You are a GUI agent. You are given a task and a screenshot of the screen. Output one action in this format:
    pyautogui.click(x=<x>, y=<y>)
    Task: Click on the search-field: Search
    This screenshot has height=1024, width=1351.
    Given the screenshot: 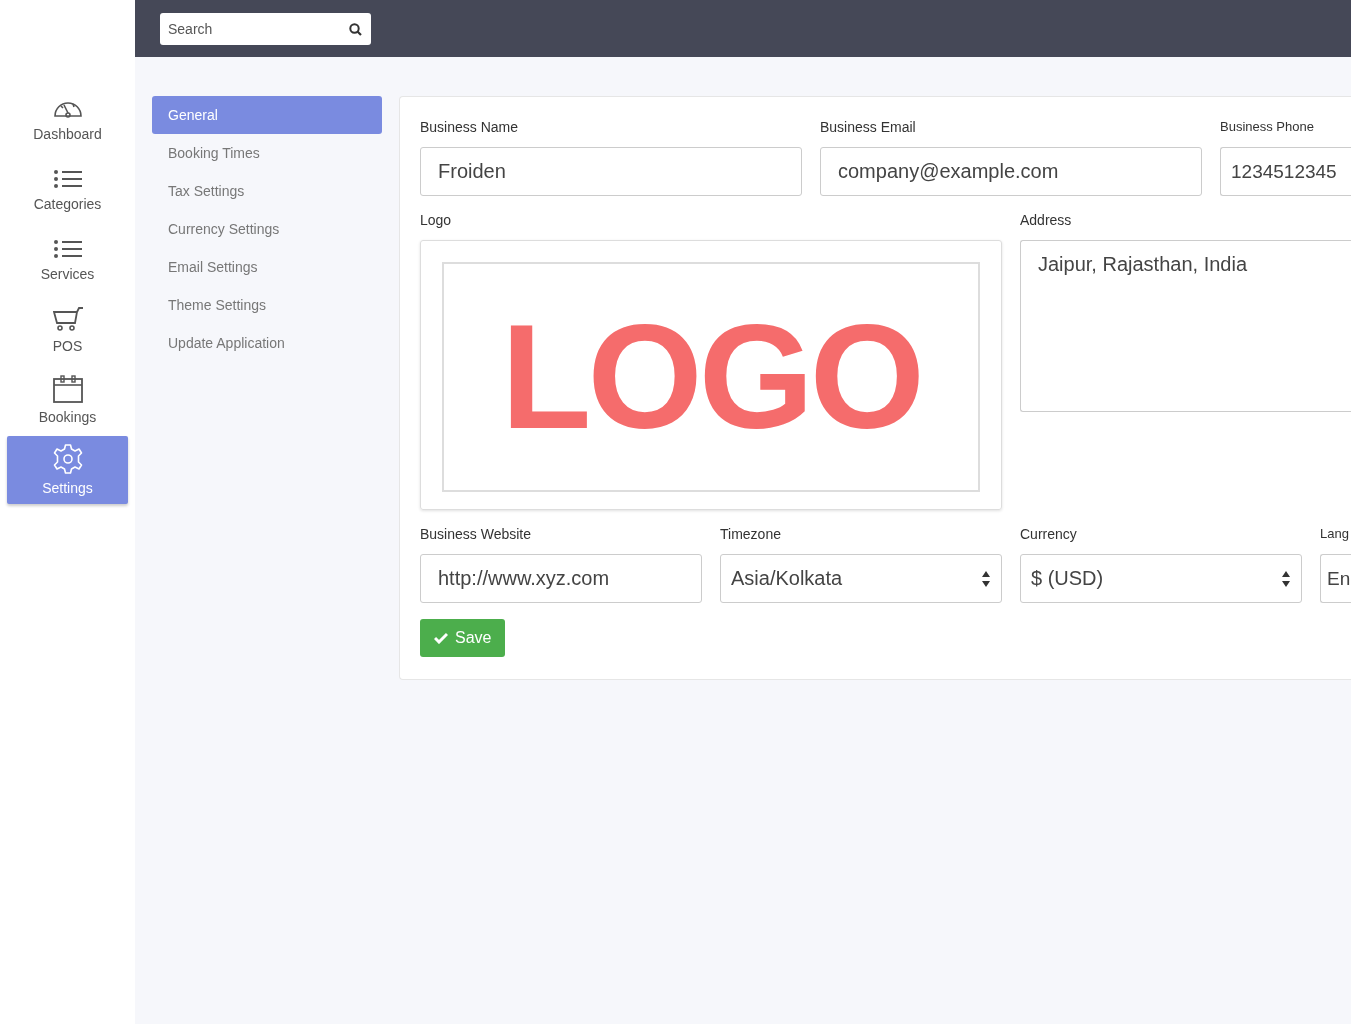 What is the action you would take?
    pyautogui.click(x=265, y=28)
    